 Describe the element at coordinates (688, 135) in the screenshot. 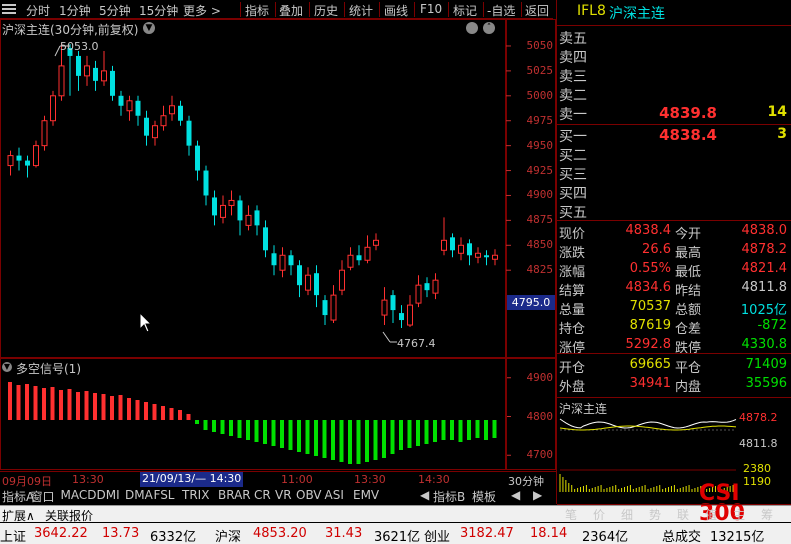

I see `book-row-price: 4838.4` at that location.